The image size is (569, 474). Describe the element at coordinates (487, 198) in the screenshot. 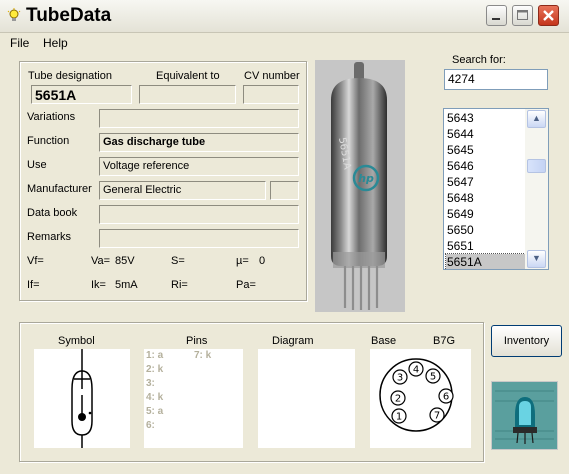

I see `list-item: 5648` at that location.